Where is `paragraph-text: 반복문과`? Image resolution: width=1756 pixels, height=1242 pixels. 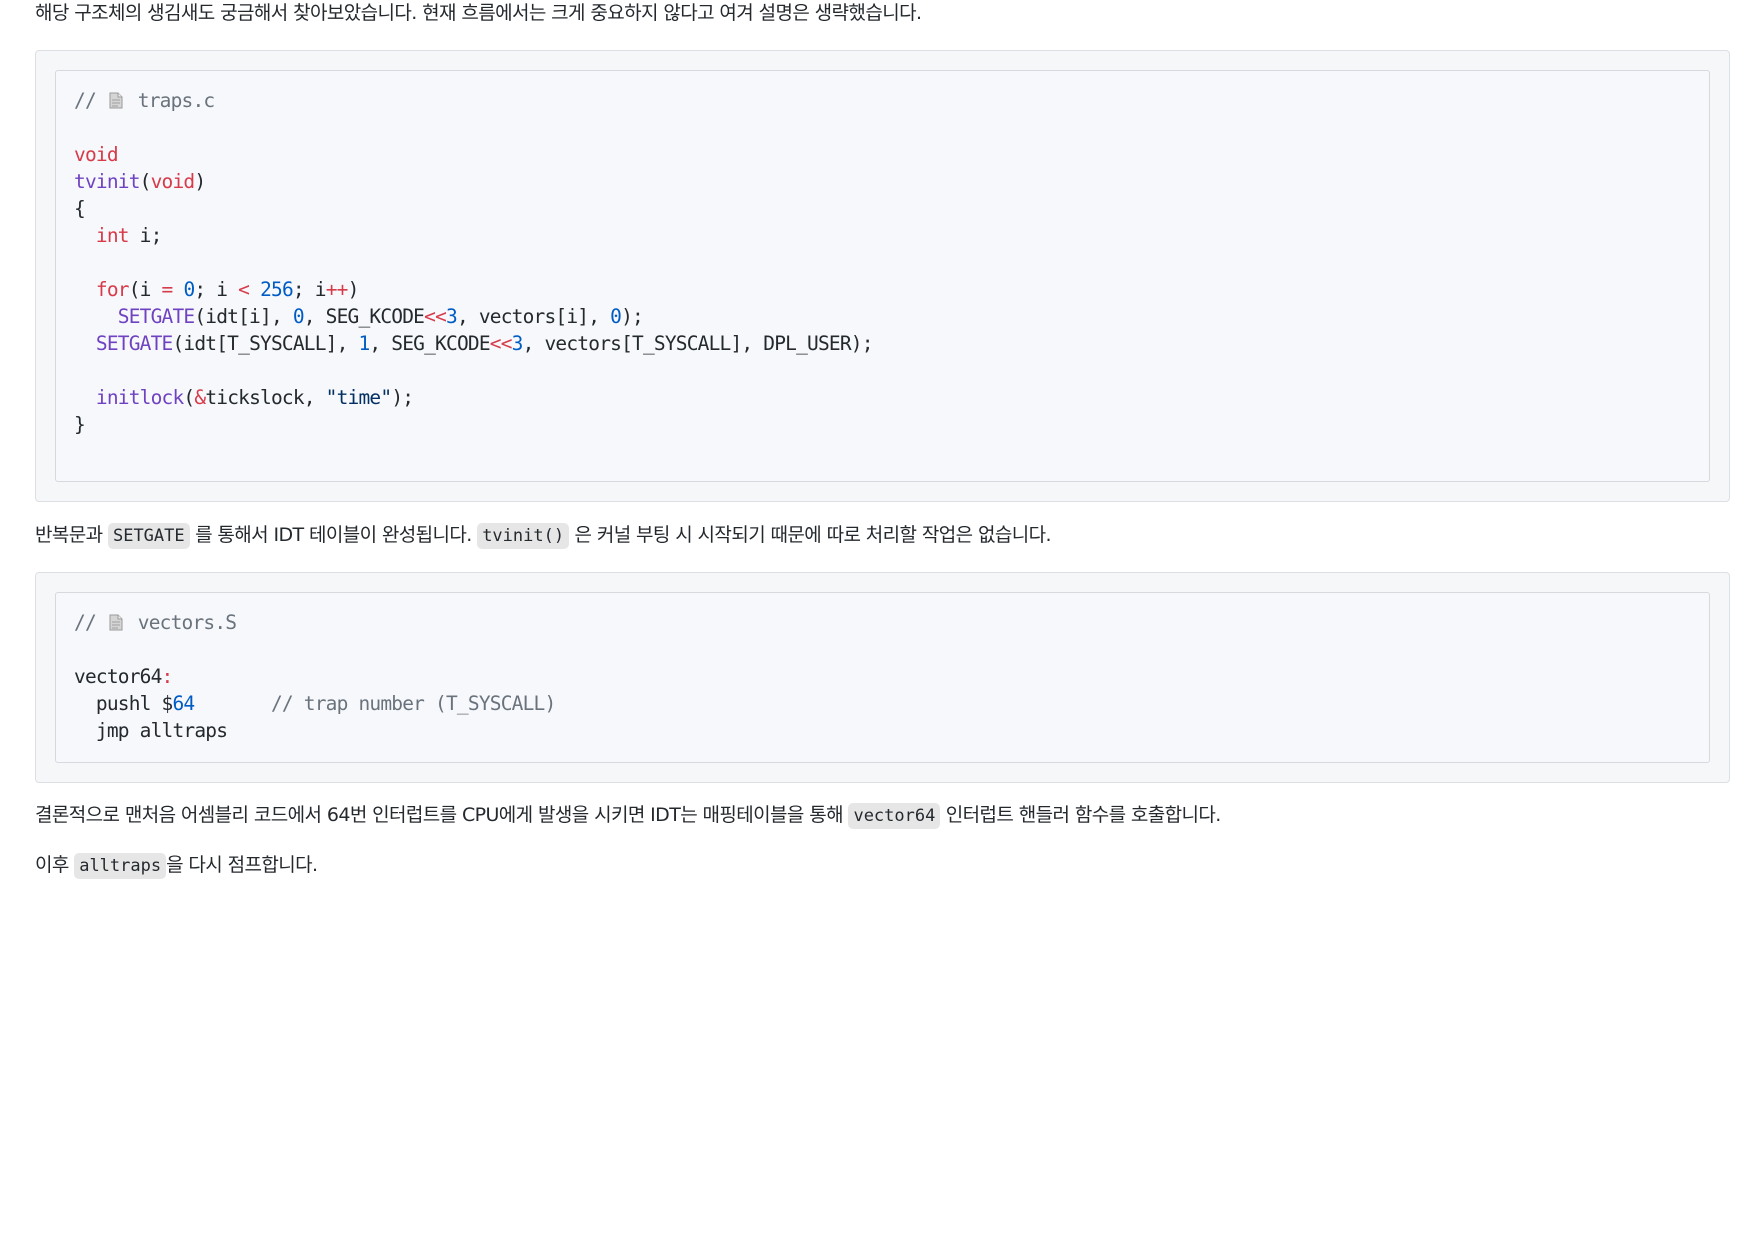
paragraph-text: 반복문과 is located at coordinates (71, 535).